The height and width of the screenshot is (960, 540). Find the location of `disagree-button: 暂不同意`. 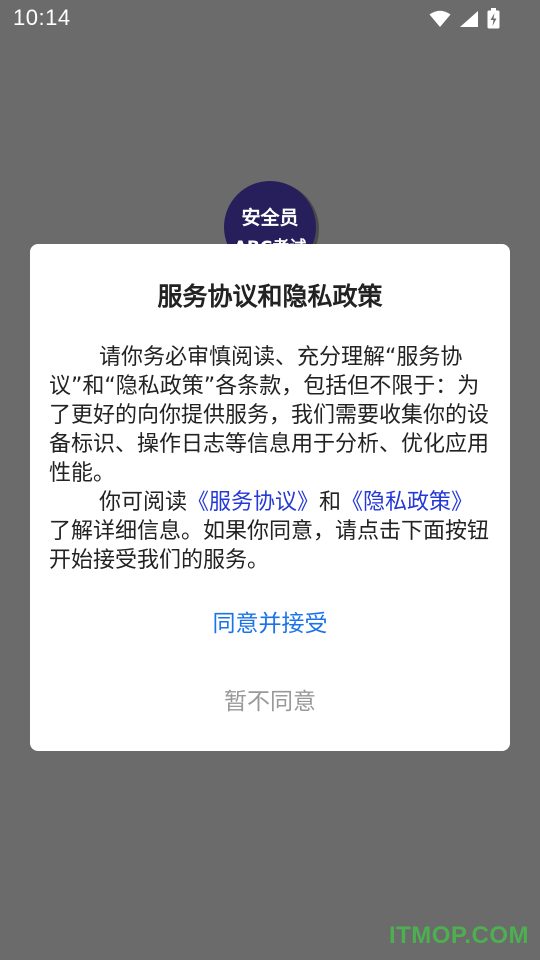

disagree-button: 暂不同意 is located at coordinates (270, 702).